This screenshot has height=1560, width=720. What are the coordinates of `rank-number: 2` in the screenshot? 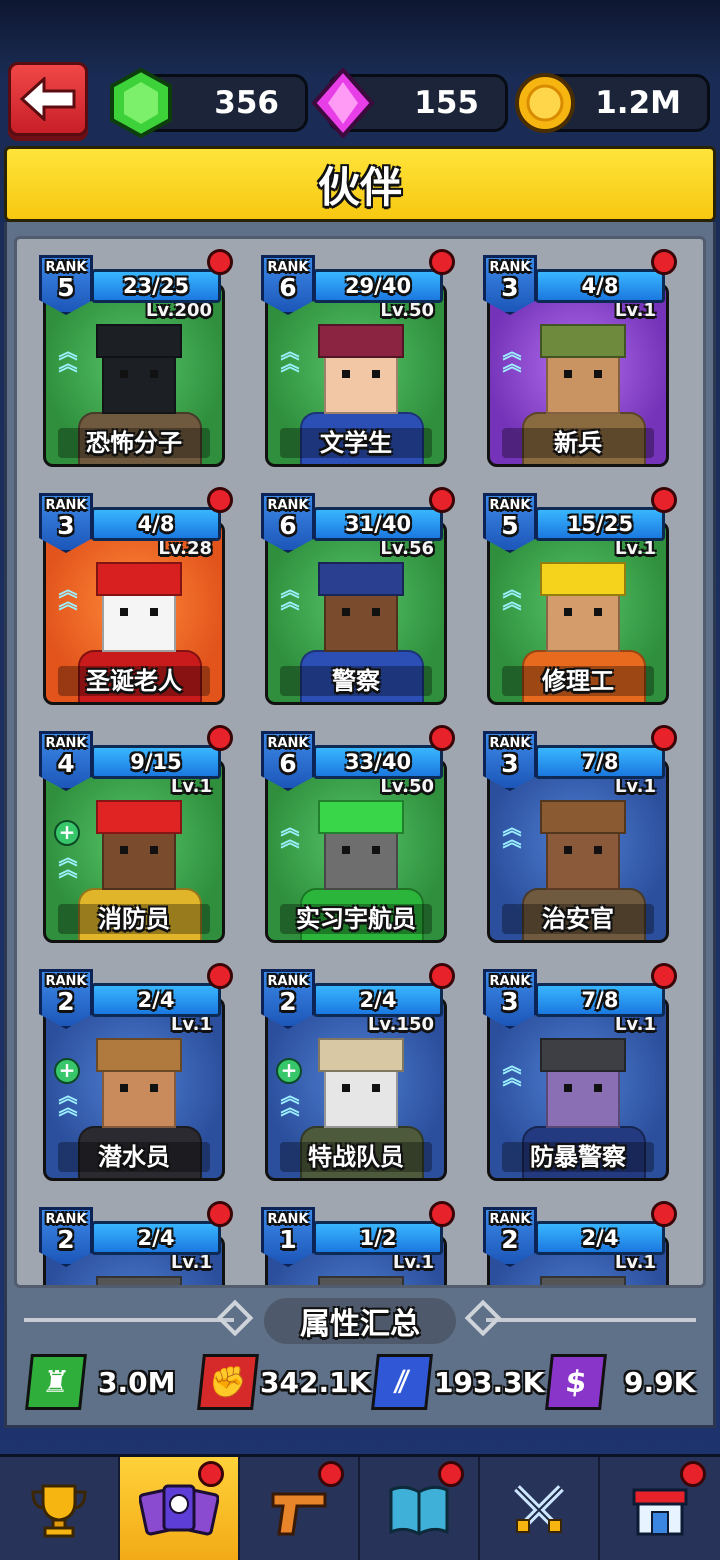 It's located at (66, 1239).